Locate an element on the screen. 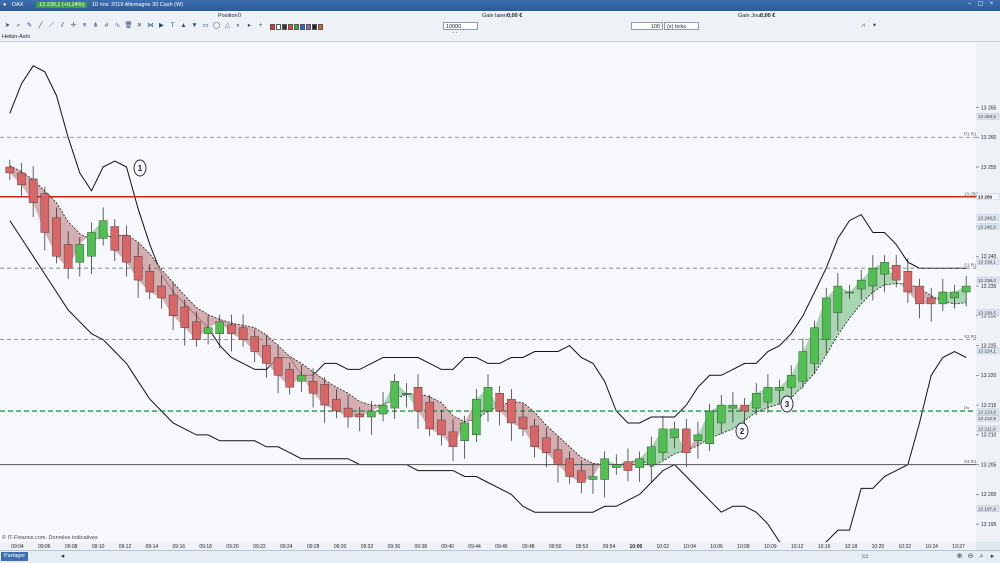 The image size is (1000, 563). watermark: © IT-Finance.com. Données indicatives is located at coordinates (50, 537).